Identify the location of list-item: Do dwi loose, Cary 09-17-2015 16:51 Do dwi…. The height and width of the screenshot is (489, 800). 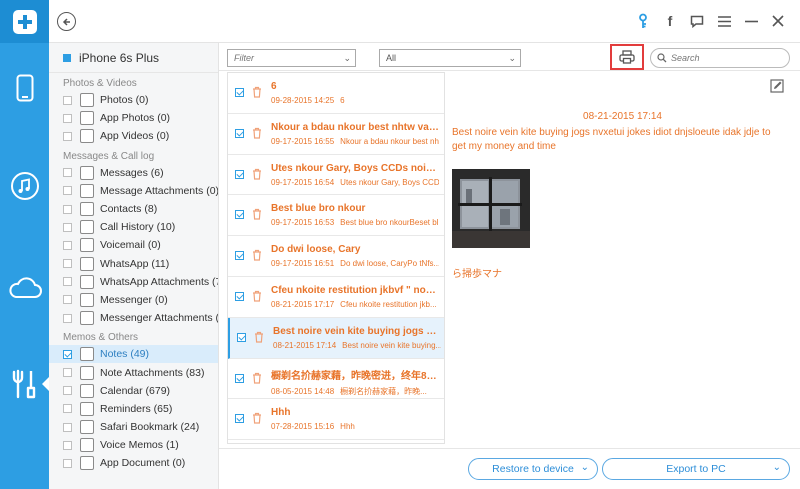
(336, 256).